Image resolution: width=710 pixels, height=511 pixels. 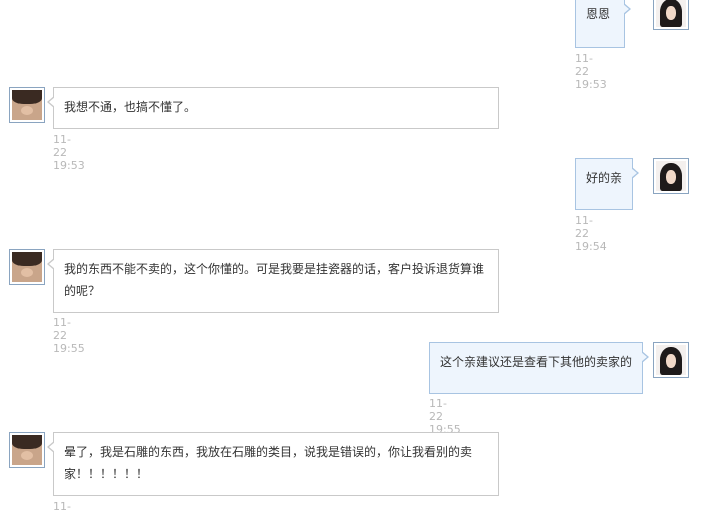 I want to click on message-text: 我的东西不能不卖的，这个你懂的。可是我要是挂瓷器的话，客户投诉退货算谁的呢？, so click(x=274, y=280).